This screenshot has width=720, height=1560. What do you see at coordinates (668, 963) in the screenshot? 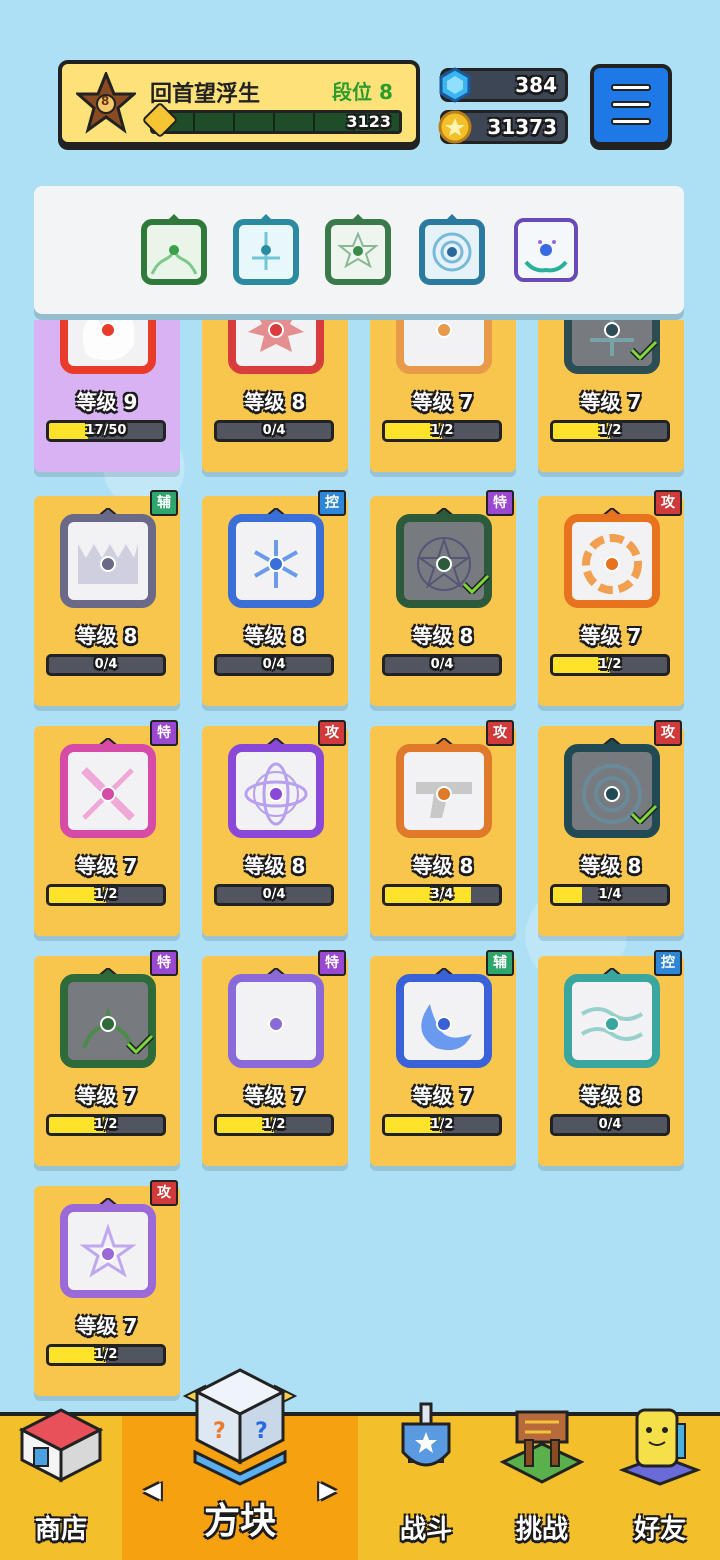
I see `role-tag: 控` at bounding box center [668, 963].